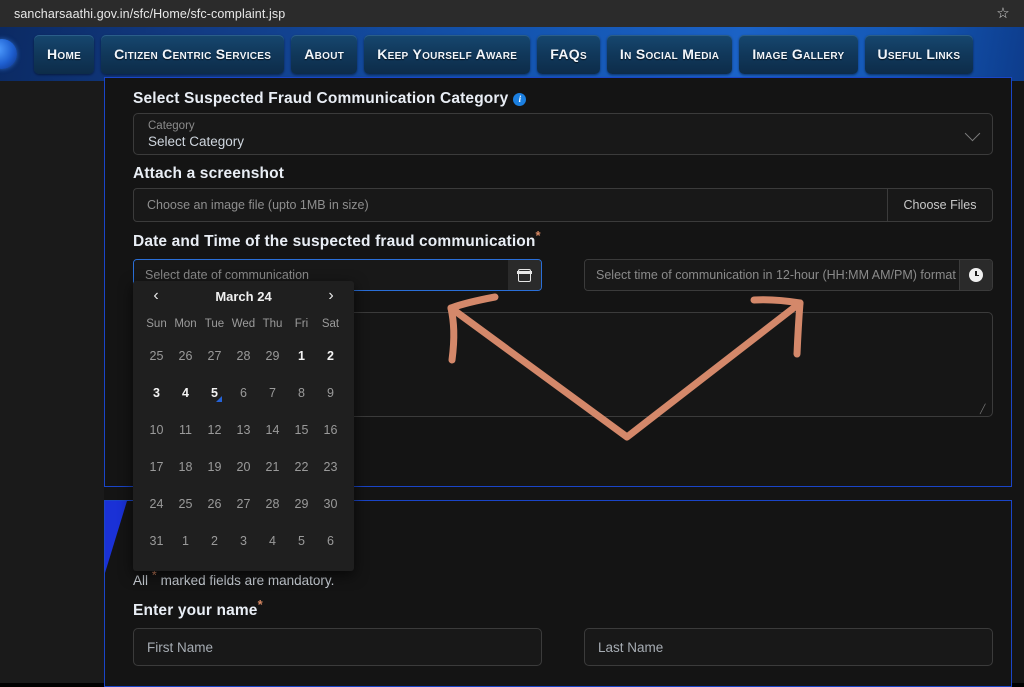 This screenshot has width=1024, height=687. Describe the element at coordinates (272, 324) in the screenshot. I see `weekday-thu: Thu` at that location.